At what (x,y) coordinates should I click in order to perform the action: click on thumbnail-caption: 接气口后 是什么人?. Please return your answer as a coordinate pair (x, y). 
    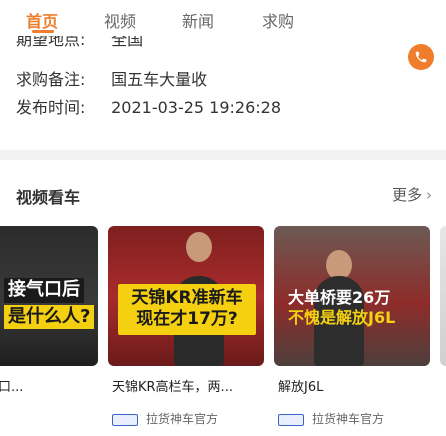
    Looking at the image, I should click on (49, 303).